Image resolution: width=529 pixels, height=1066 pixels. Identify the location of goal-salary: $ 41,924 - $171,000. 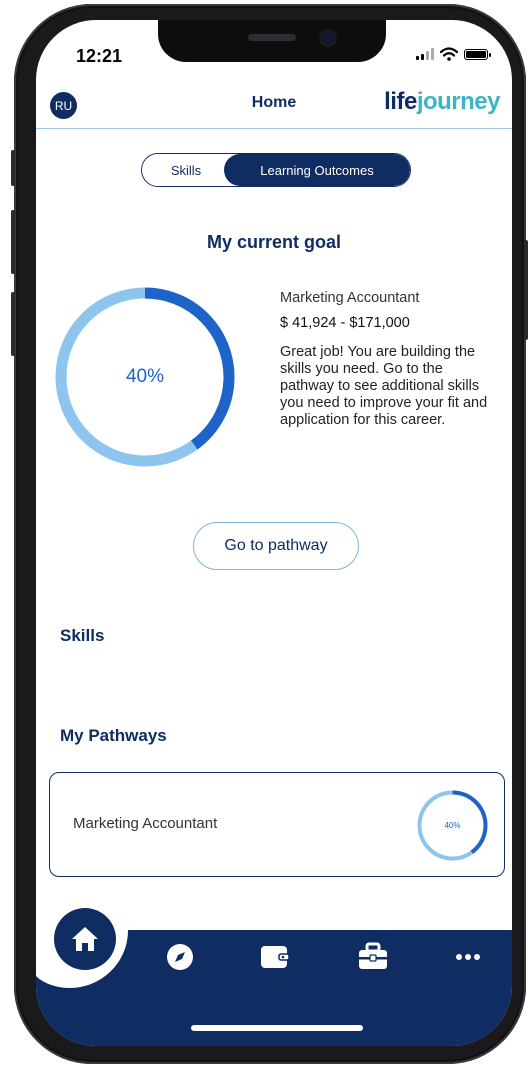
(345, 323).